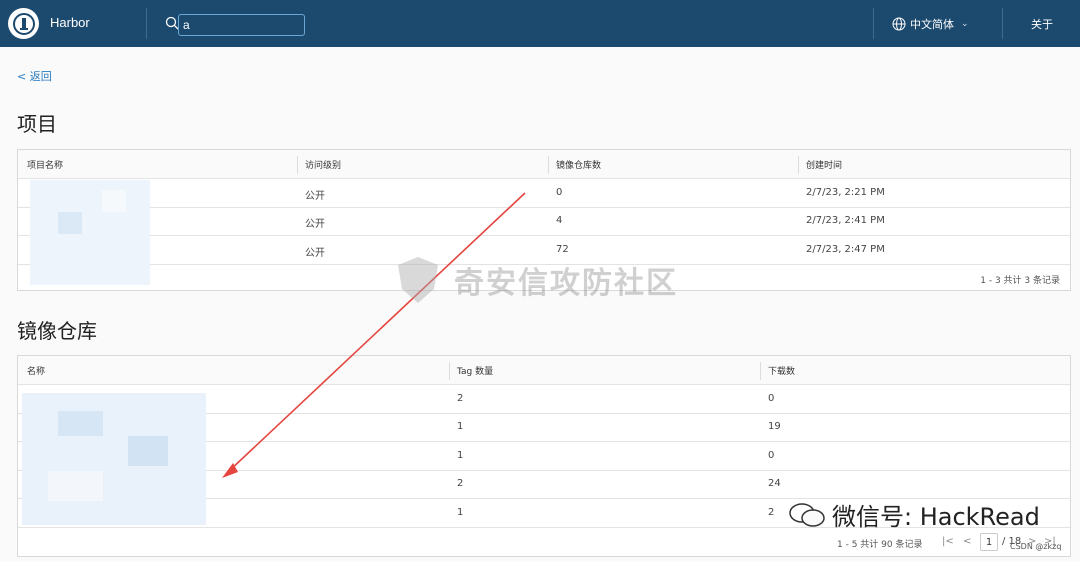 The width and height of the screenshot is (1080, 562). Describe the element at coordinates (114, 459) in the screenshot. I see `redacted-repo-names` at that location.